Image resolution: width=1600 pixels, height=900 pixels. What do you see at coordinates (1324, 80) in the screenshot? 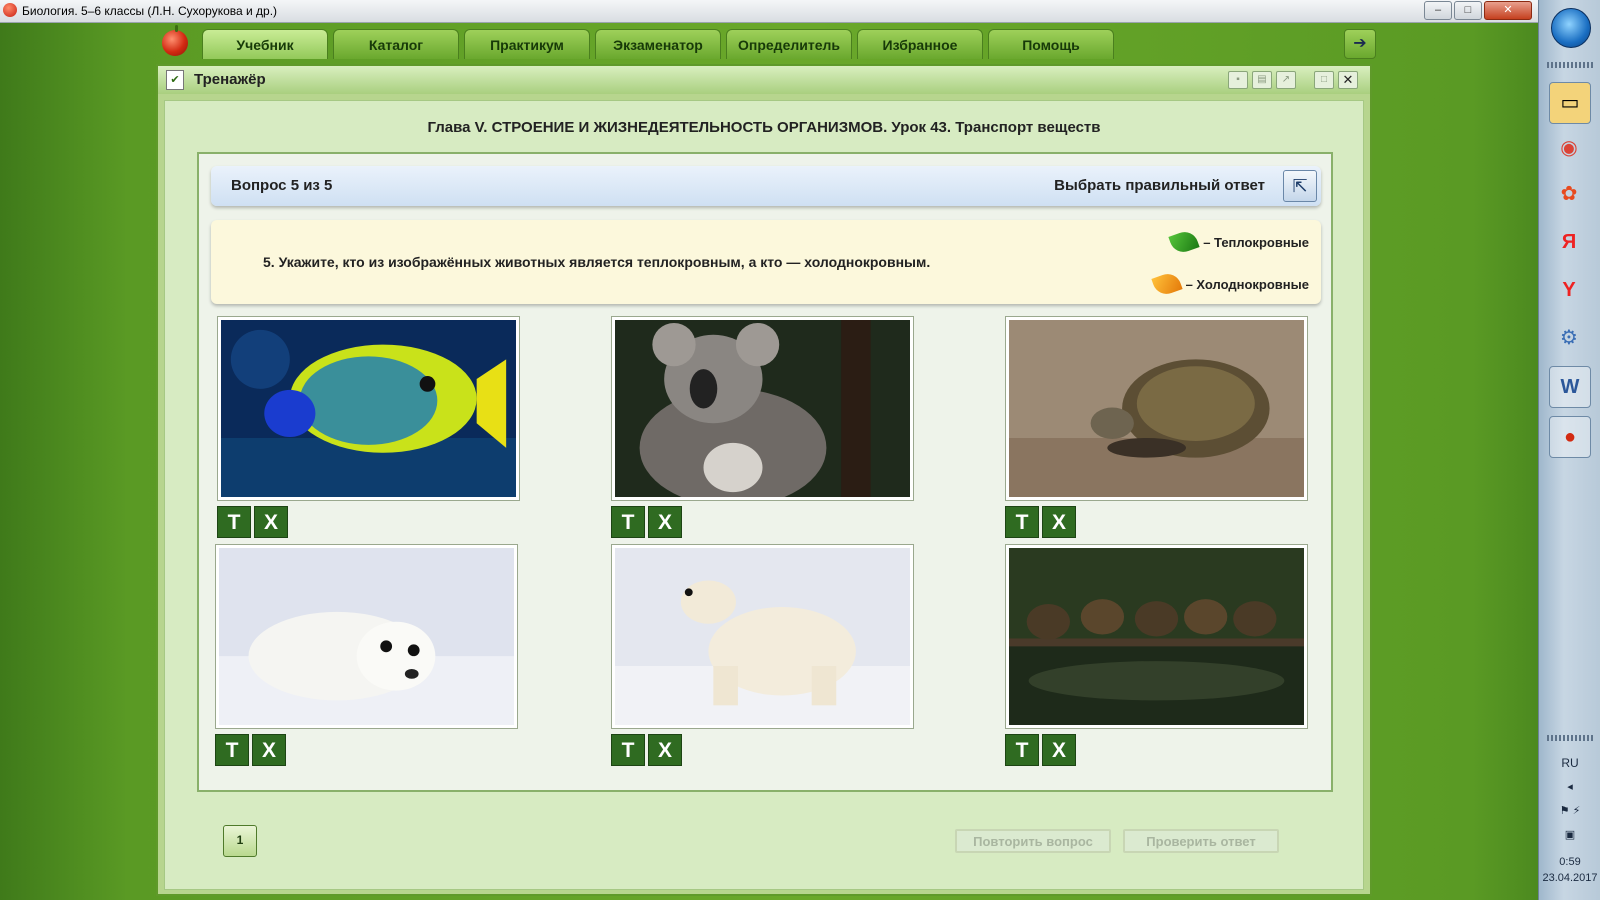
I see `maximize-panel-icon: □` at bounding box center [1324, 80].